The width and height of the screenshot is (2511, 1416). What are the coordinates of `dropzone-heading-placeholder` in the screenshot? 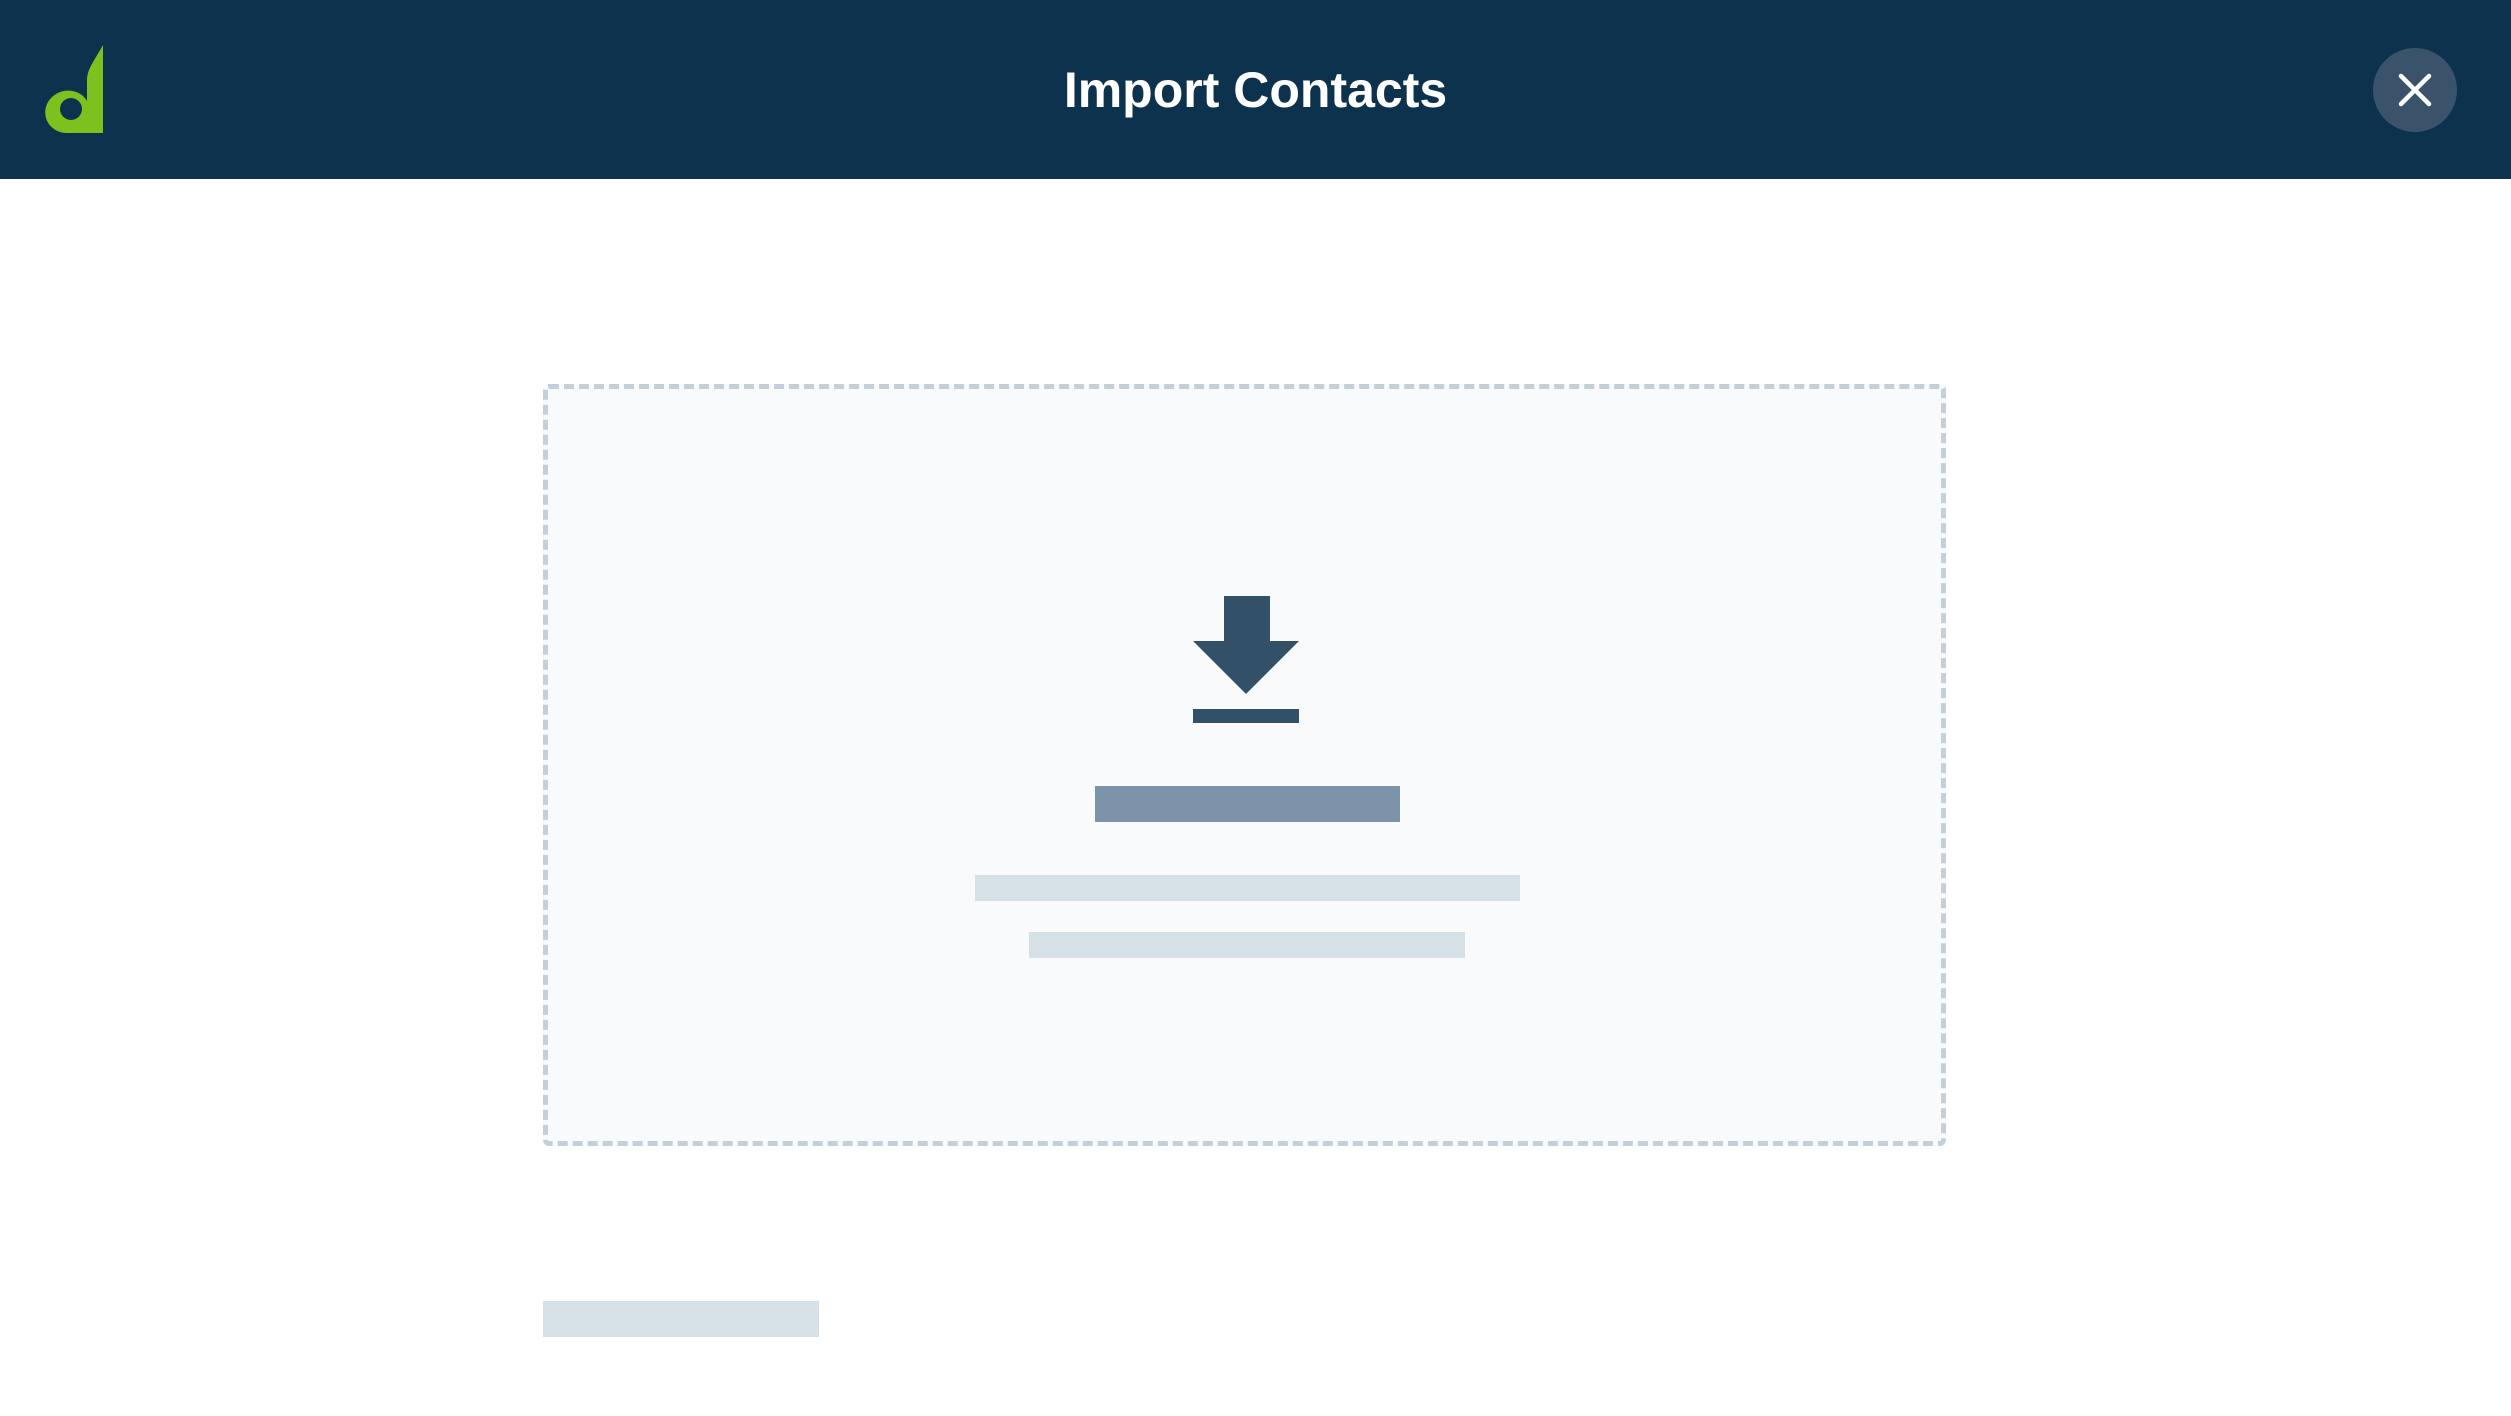 It's located at (1247, 804).